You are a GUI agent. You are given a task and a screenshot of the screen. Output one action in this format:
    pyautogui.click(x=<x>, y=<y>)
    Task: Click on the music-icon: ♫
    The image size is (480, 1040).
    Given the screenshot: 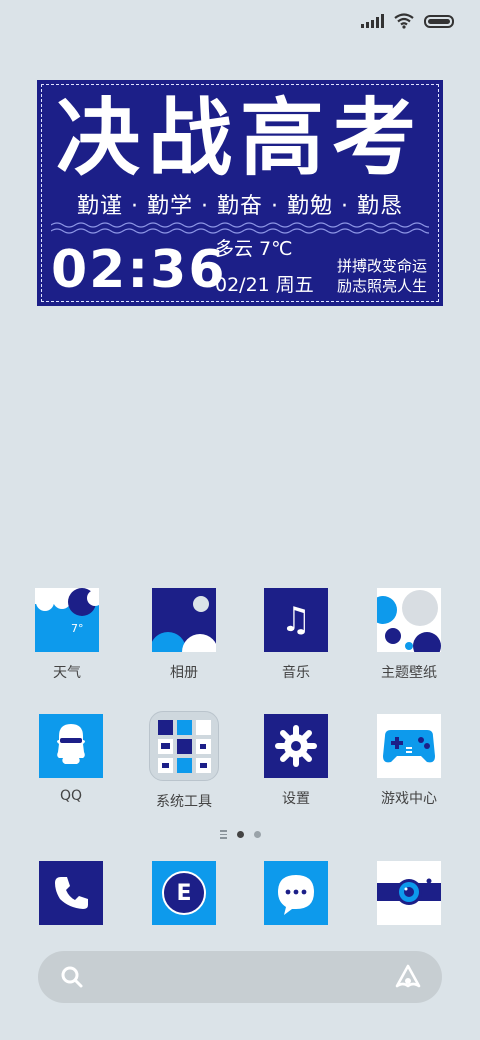 What is the action you would take?
    pyautogui.click(x=296, y=620)
    